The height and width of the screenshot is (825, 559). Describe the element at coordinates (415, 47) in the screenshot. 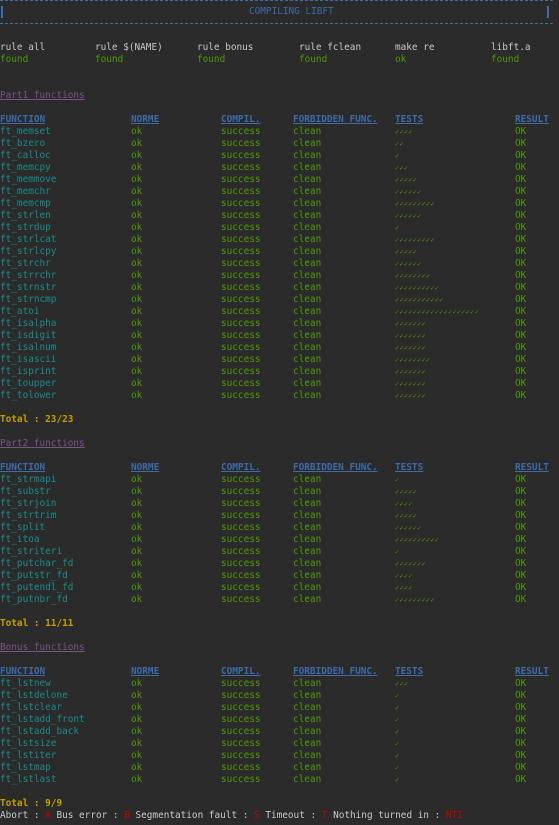

I see `rule-label: make re` at that location.